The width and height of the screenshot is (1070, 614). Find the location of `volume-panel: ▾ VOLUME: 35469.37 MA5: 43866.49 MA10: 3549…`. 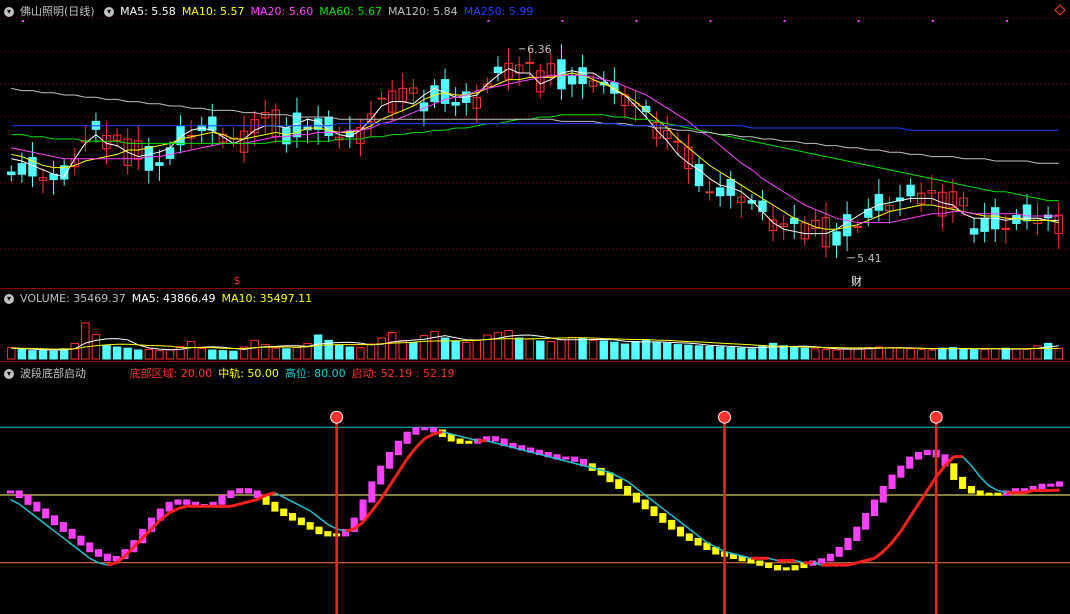

volume-panel: ▾ VOLUME: 35469.37 MA5: 43866.49 MA10: 3549… is located at coordinates (535, 325).